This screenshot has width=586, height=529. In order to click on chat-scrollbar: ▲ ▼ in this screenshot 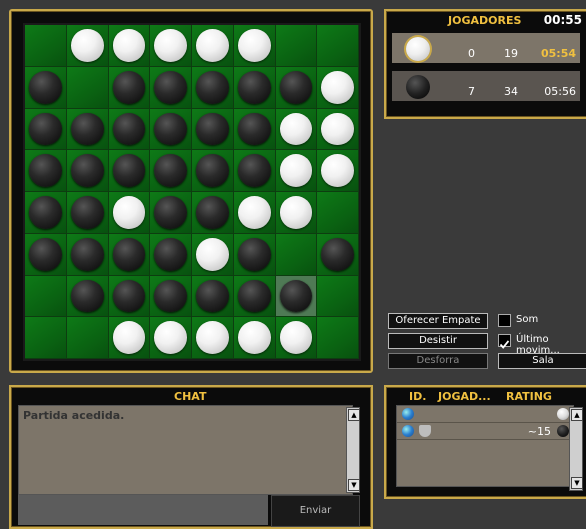, I will do `click(353, 450)`.